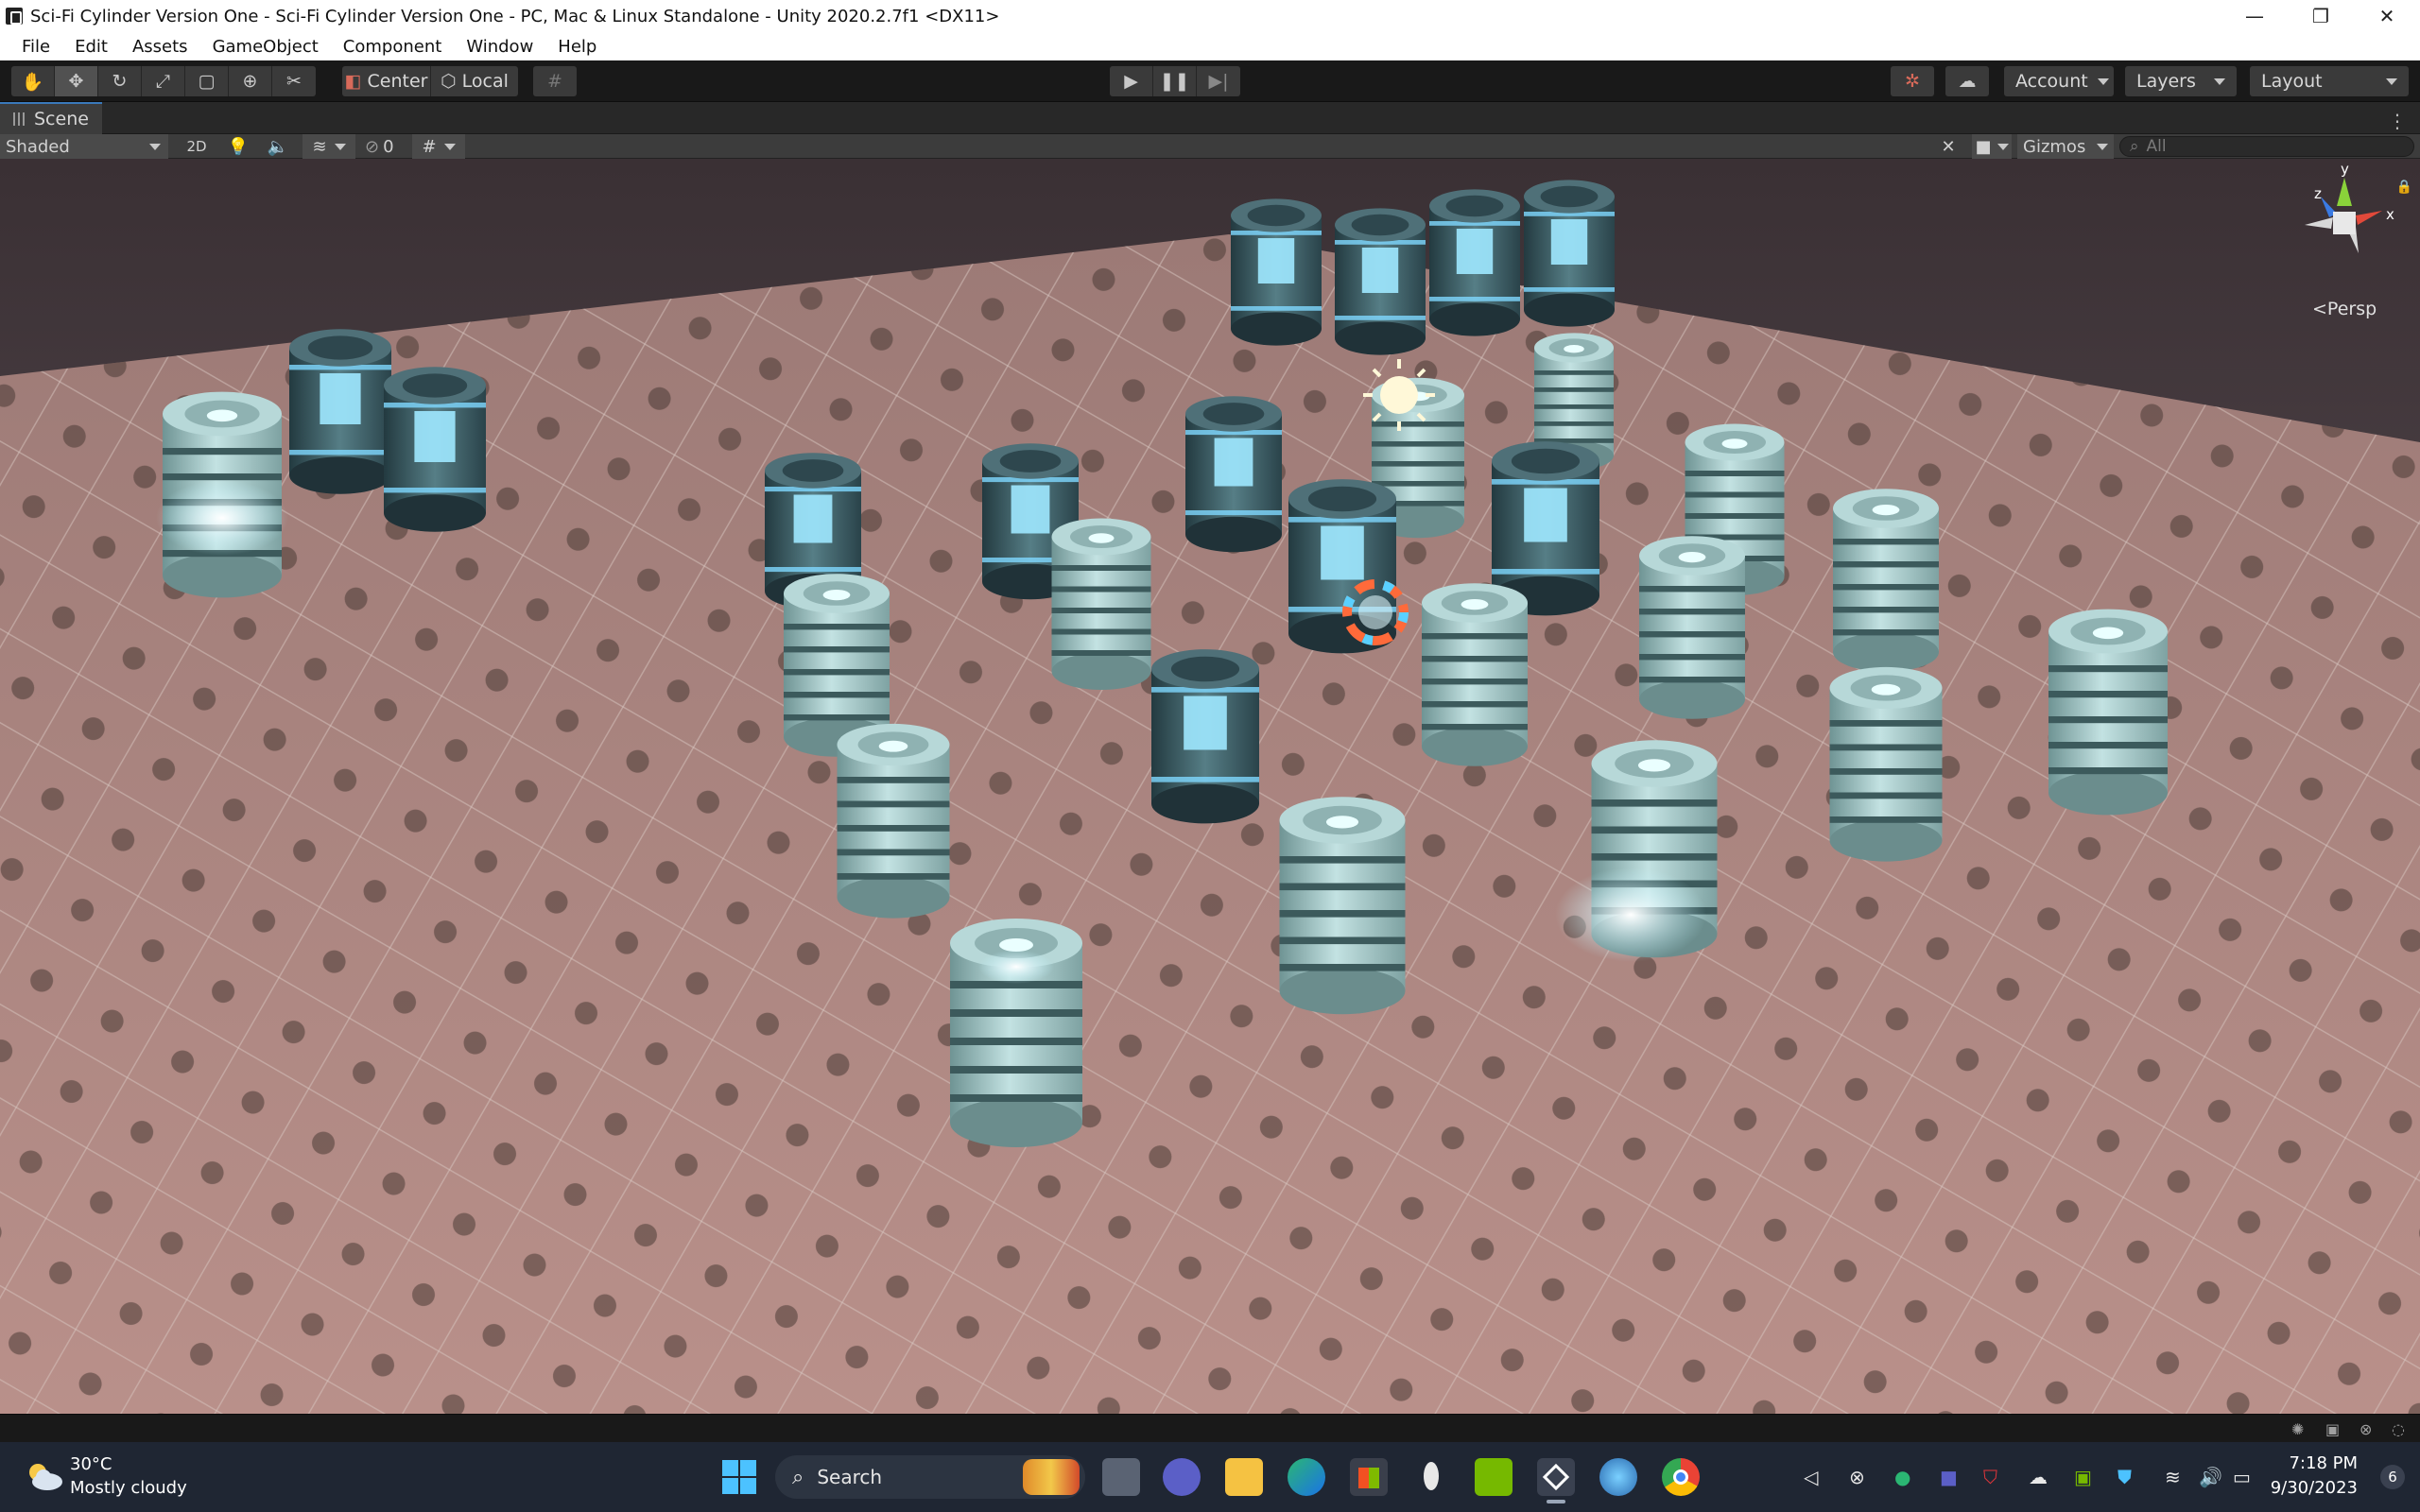 This screenshot has width=2420, height=1512. I want to click on hidden-count: 0, so click(389, 146).